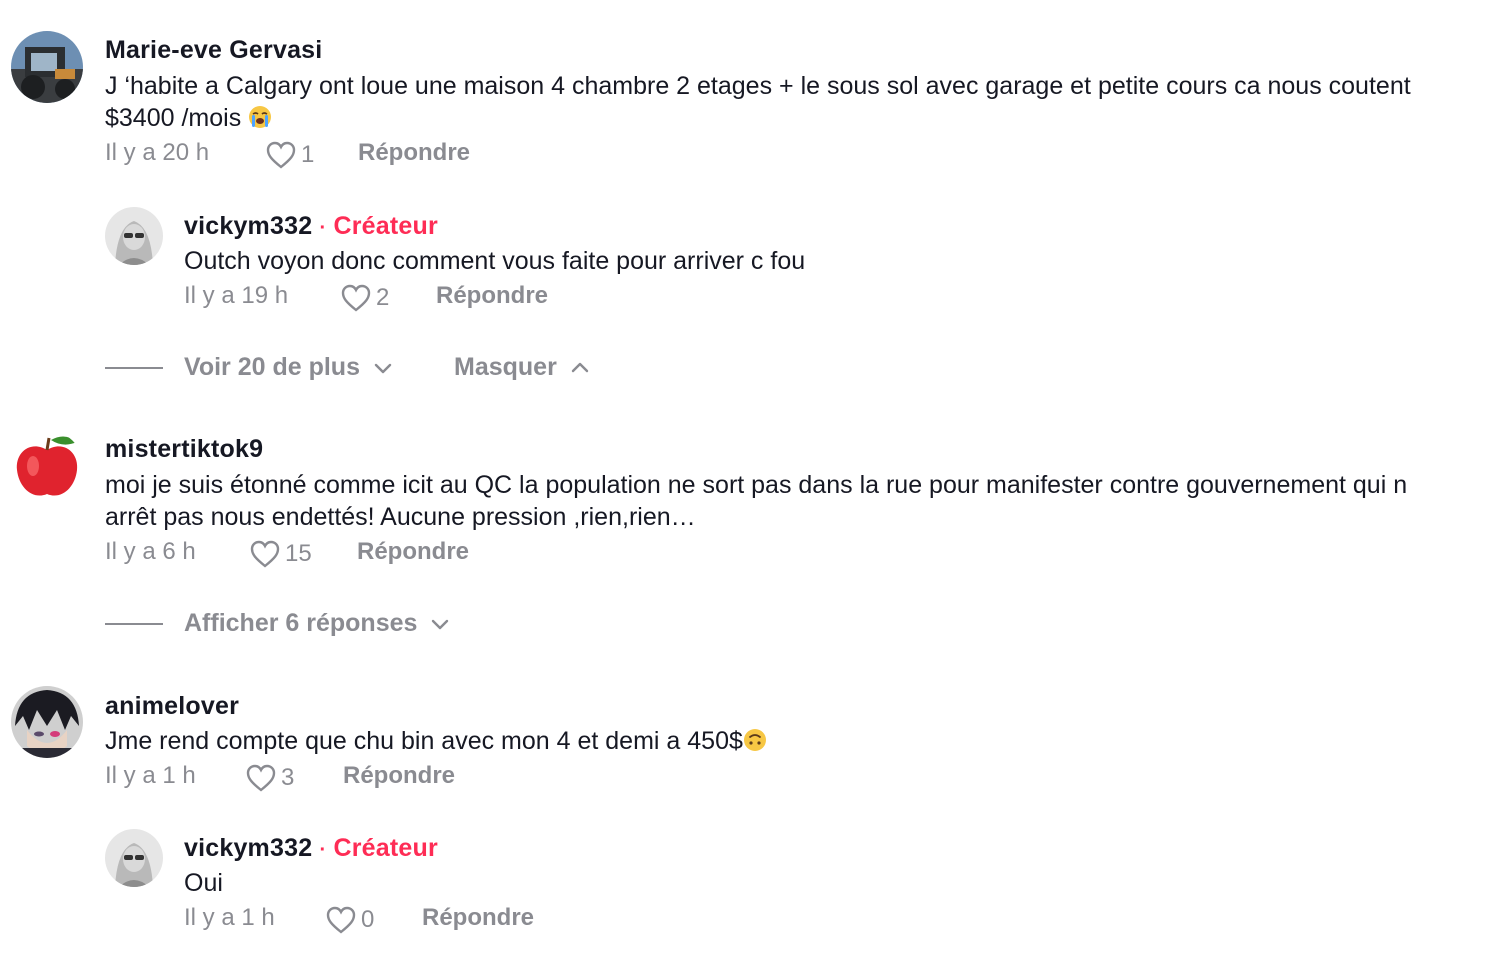  I want to click on comment-username: Marie-eve Gervasi, so click(213, 50).